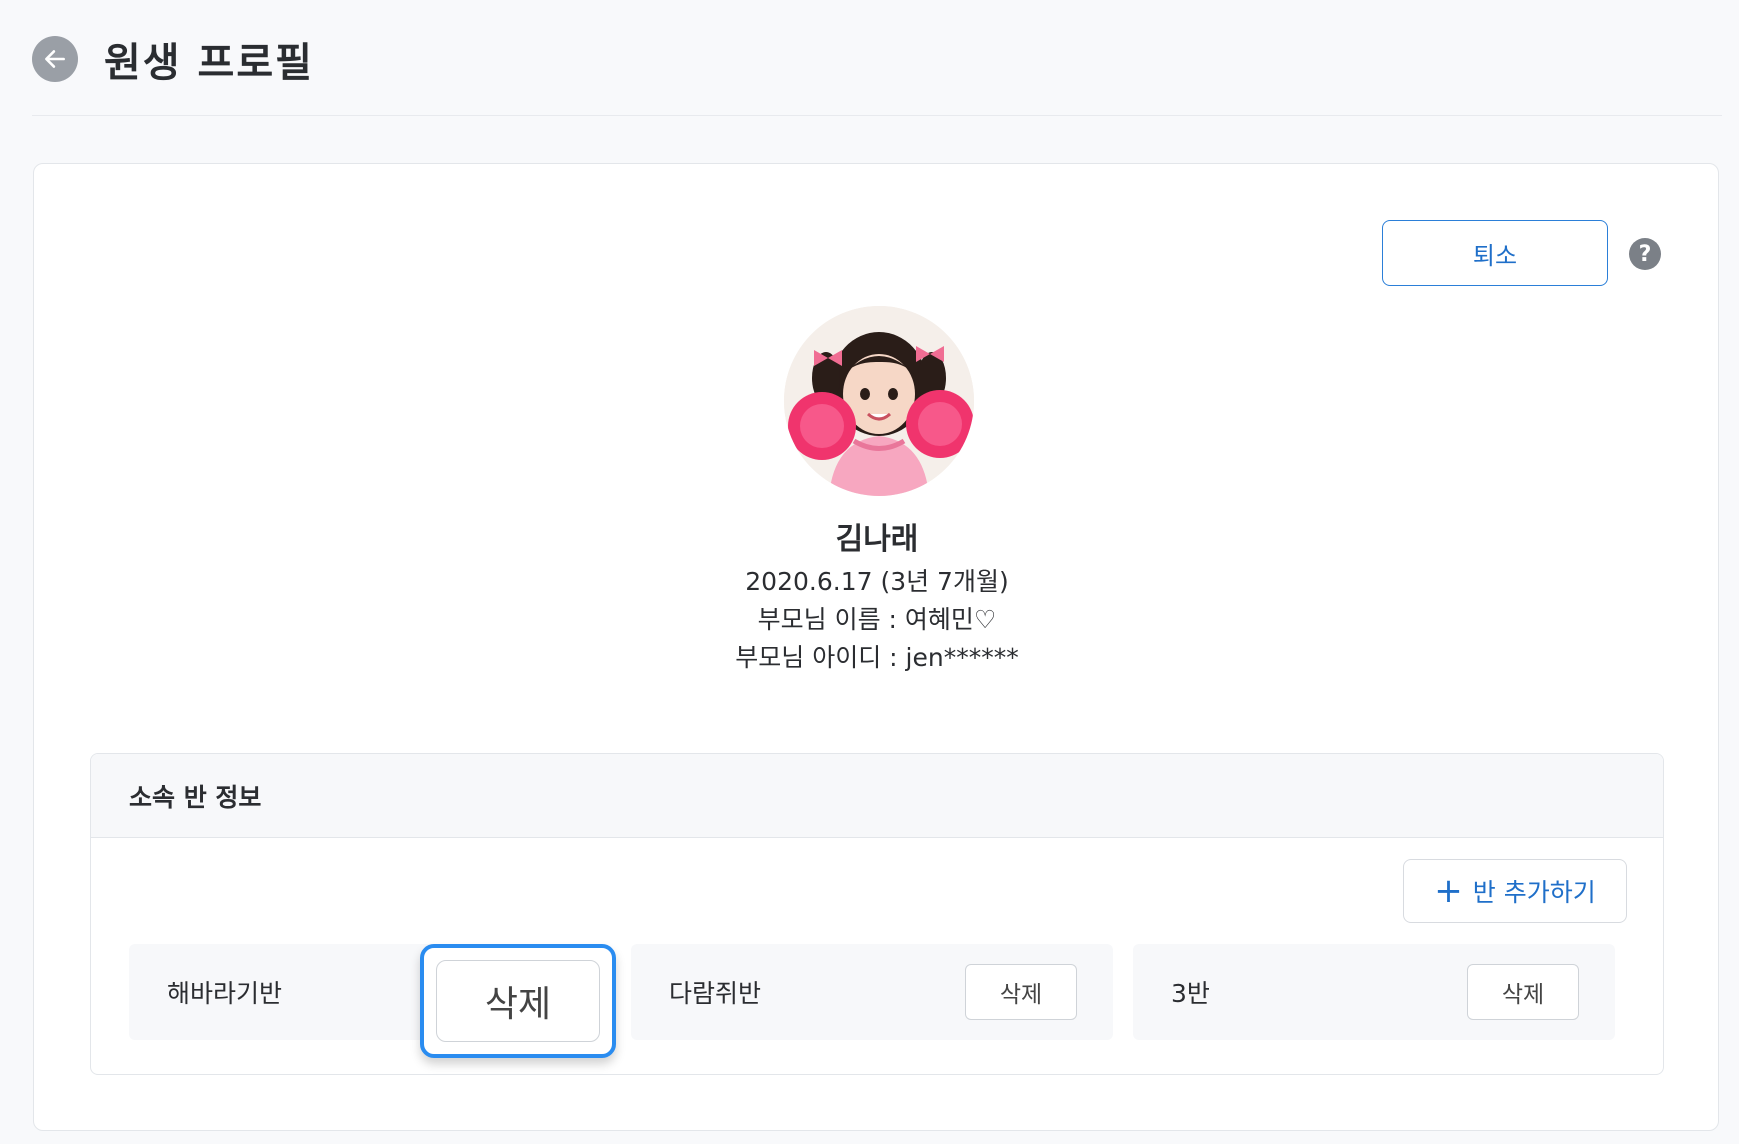 The width and height of the screenshot is (1739, 1144). I want to click on child-photo, so click(879, 401).